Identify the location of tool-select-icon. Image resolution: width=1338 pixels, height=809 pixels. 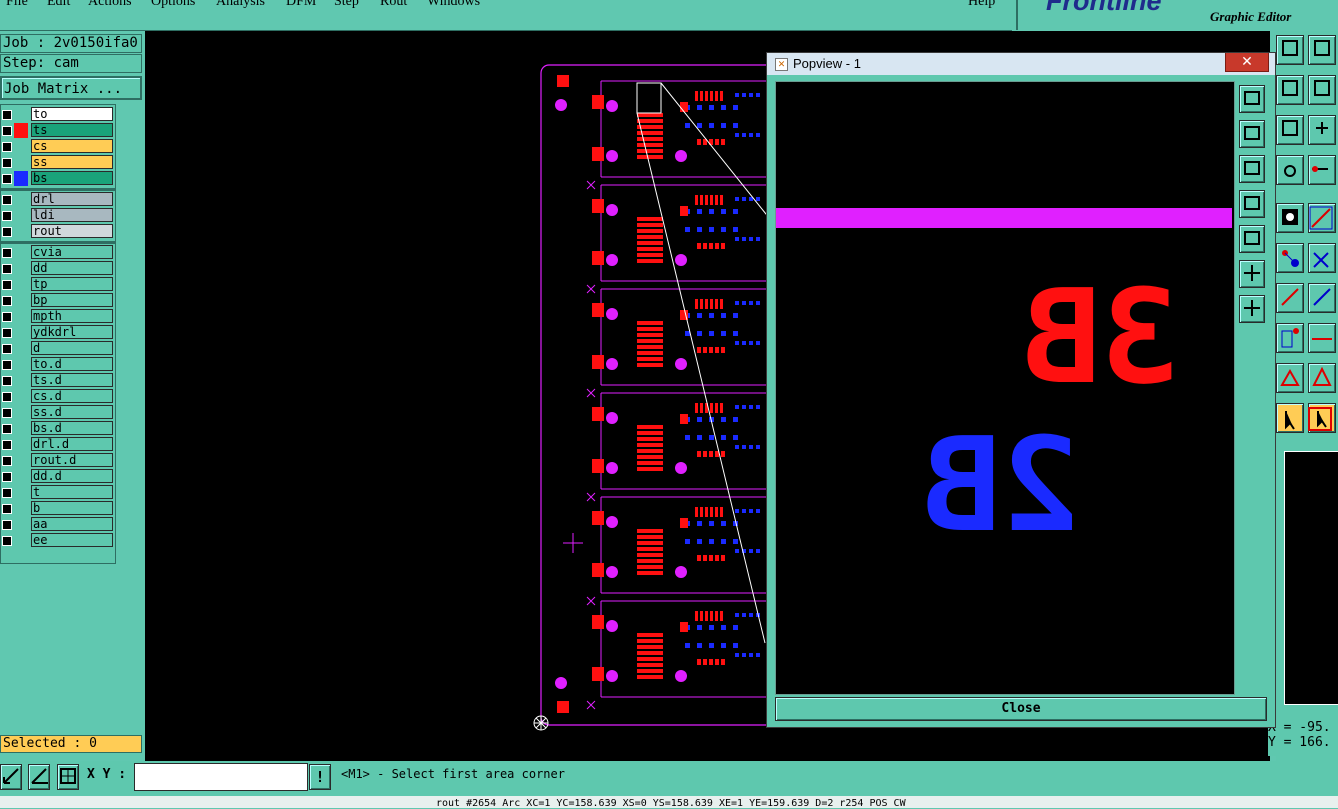
(1290, 418).